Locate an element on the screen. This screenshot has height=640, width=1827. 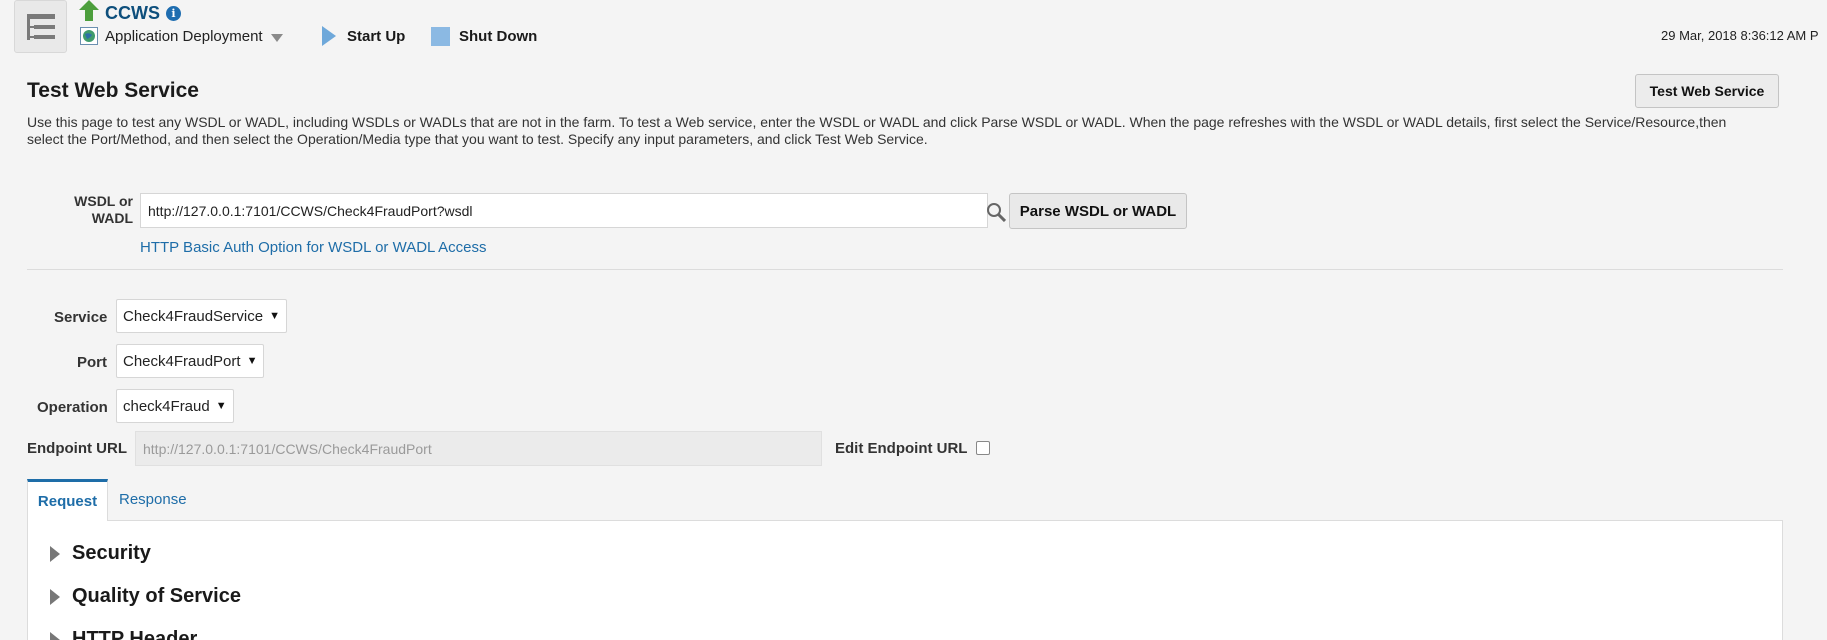
tab-response: Response is located at coordinates (153, 499).